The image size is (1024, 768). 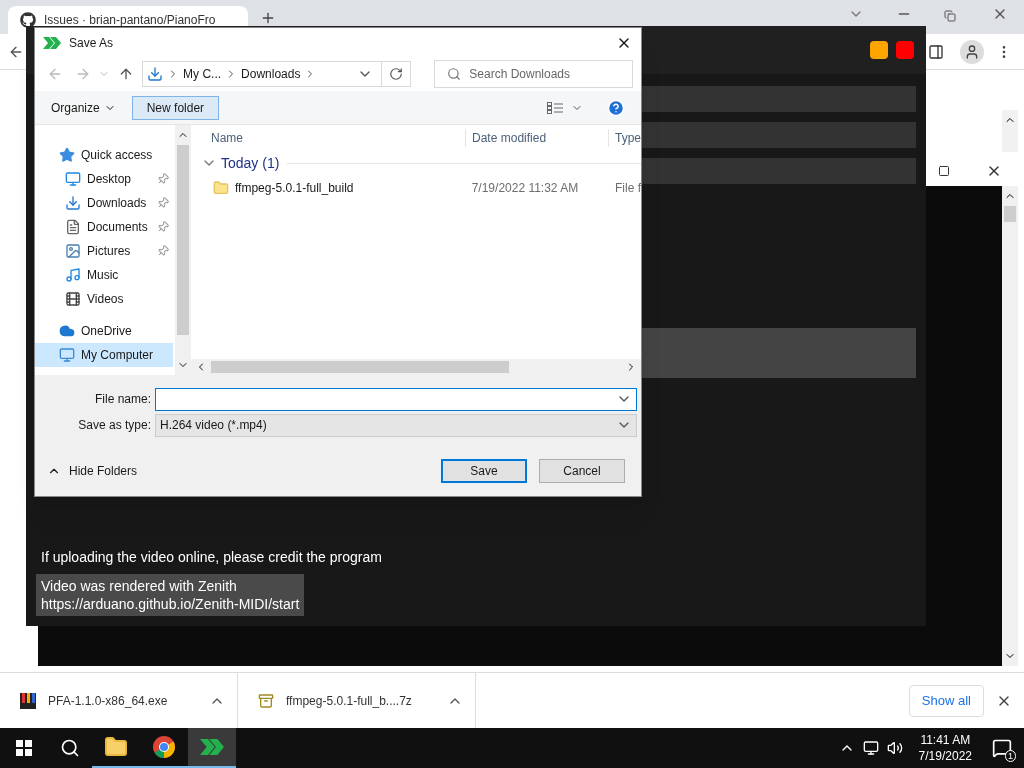 I want to click on github-logo-icon, so click(x=28, y=20).